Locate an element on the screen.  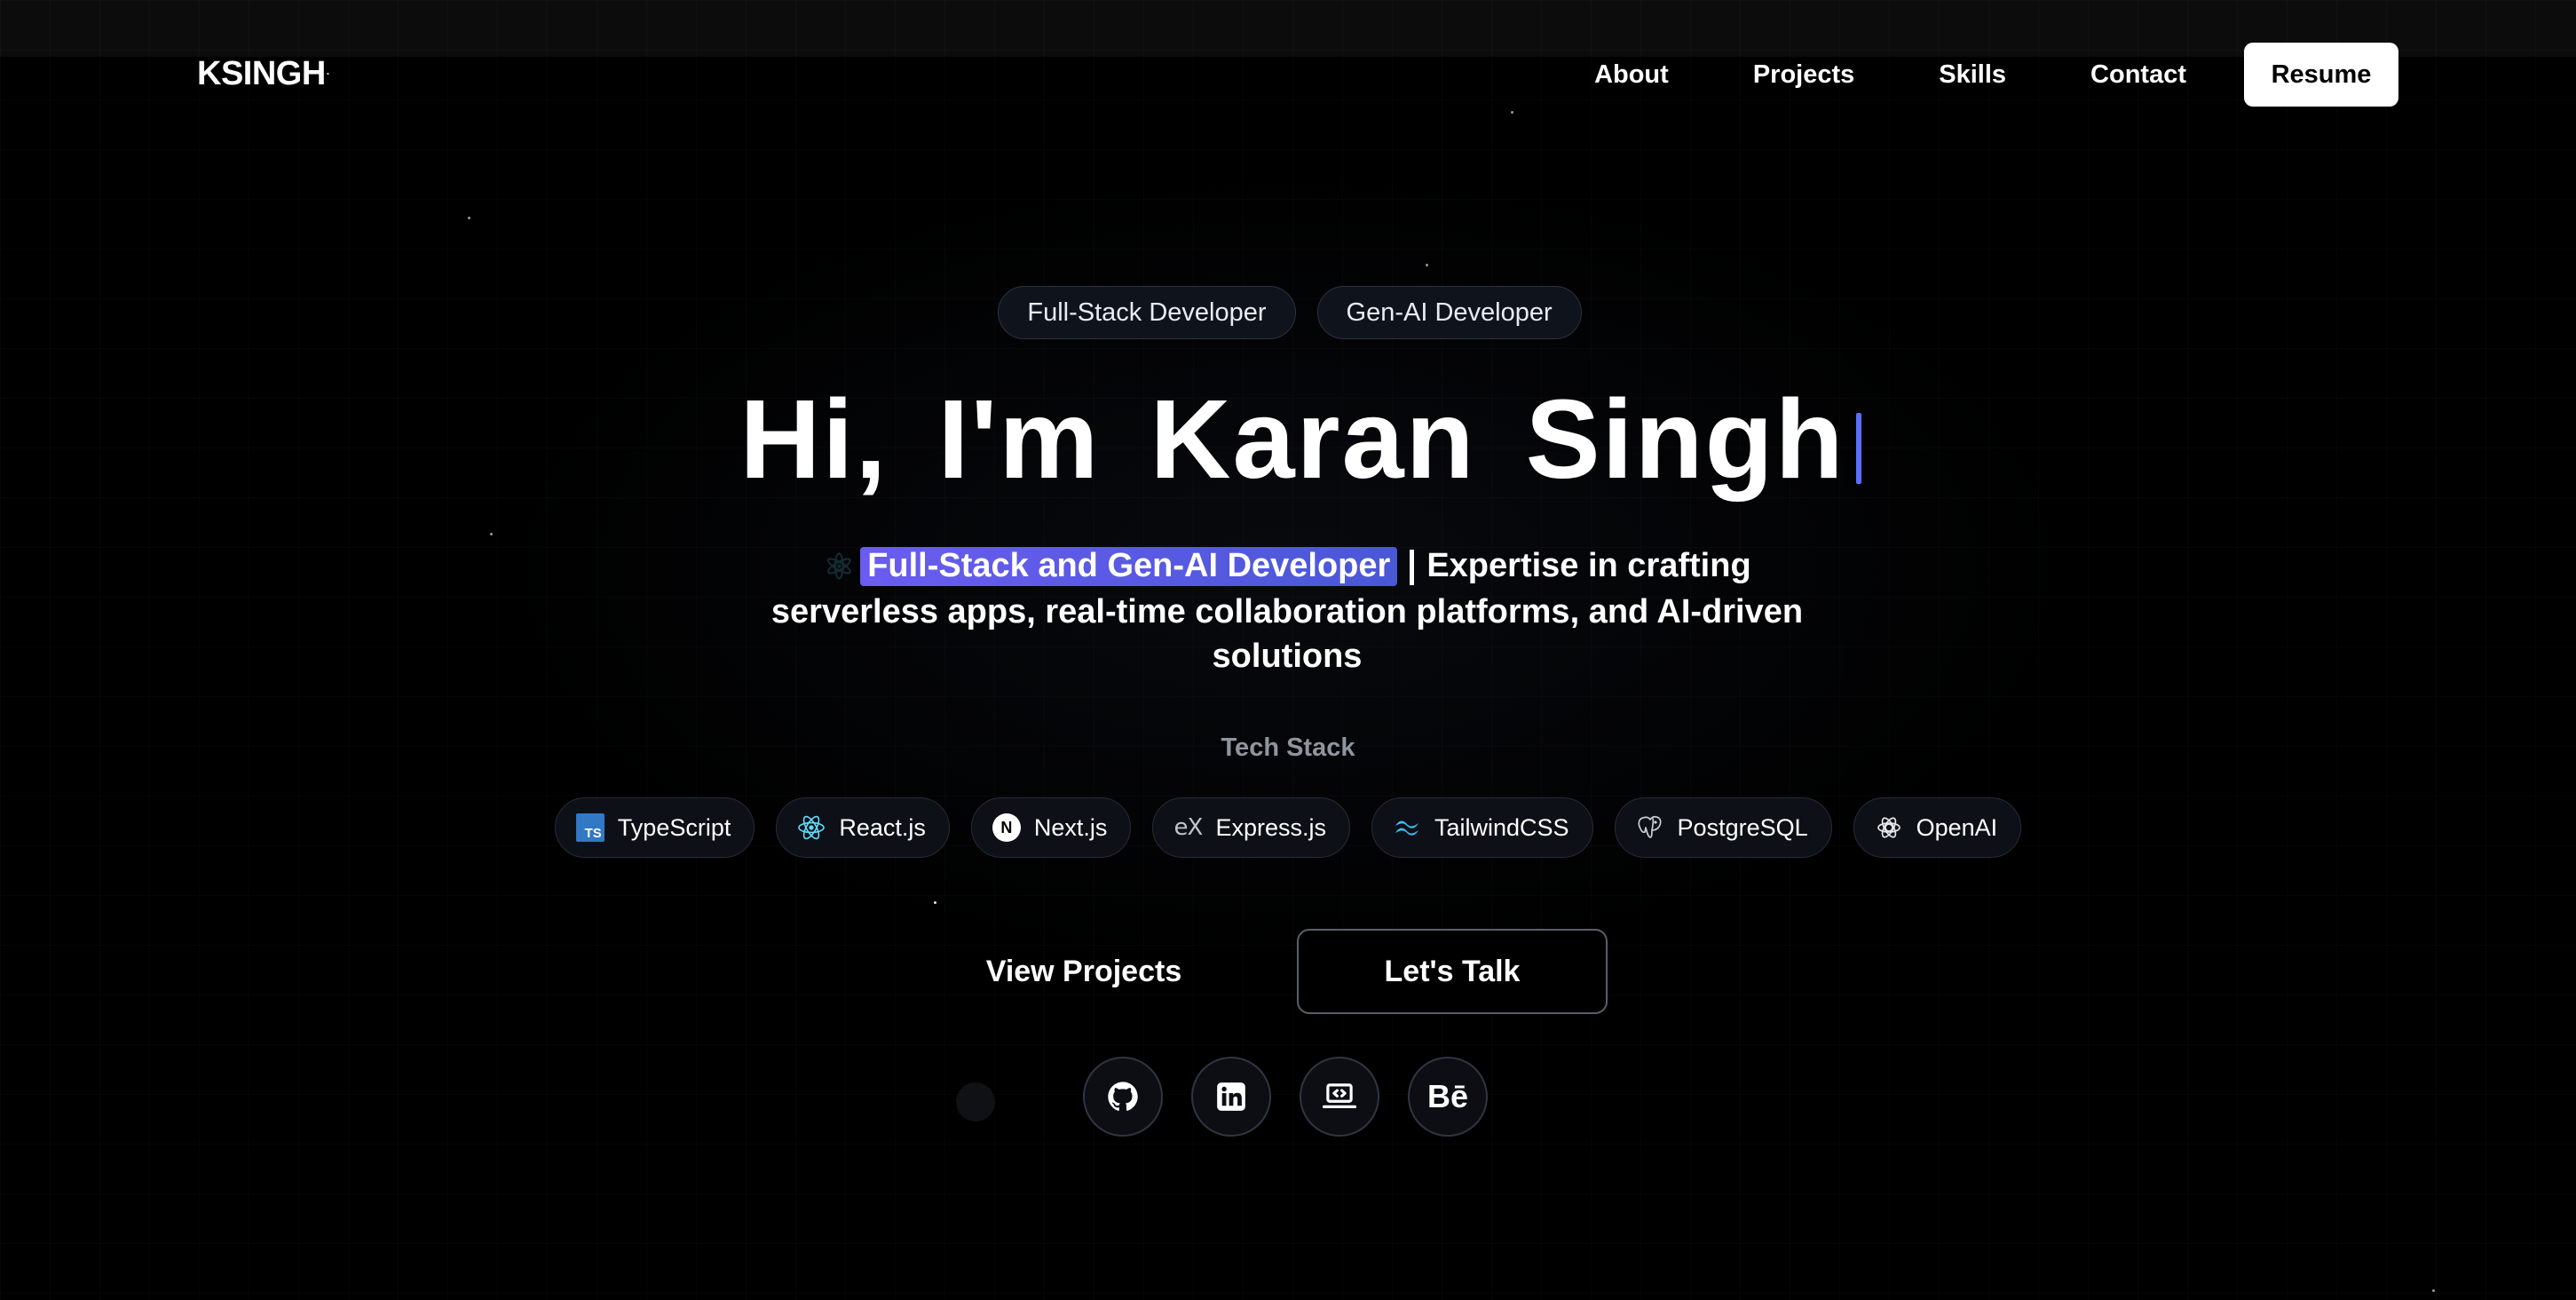
cta-buttons: View Projects Let's Talk is located at coordinates (1288, 971).